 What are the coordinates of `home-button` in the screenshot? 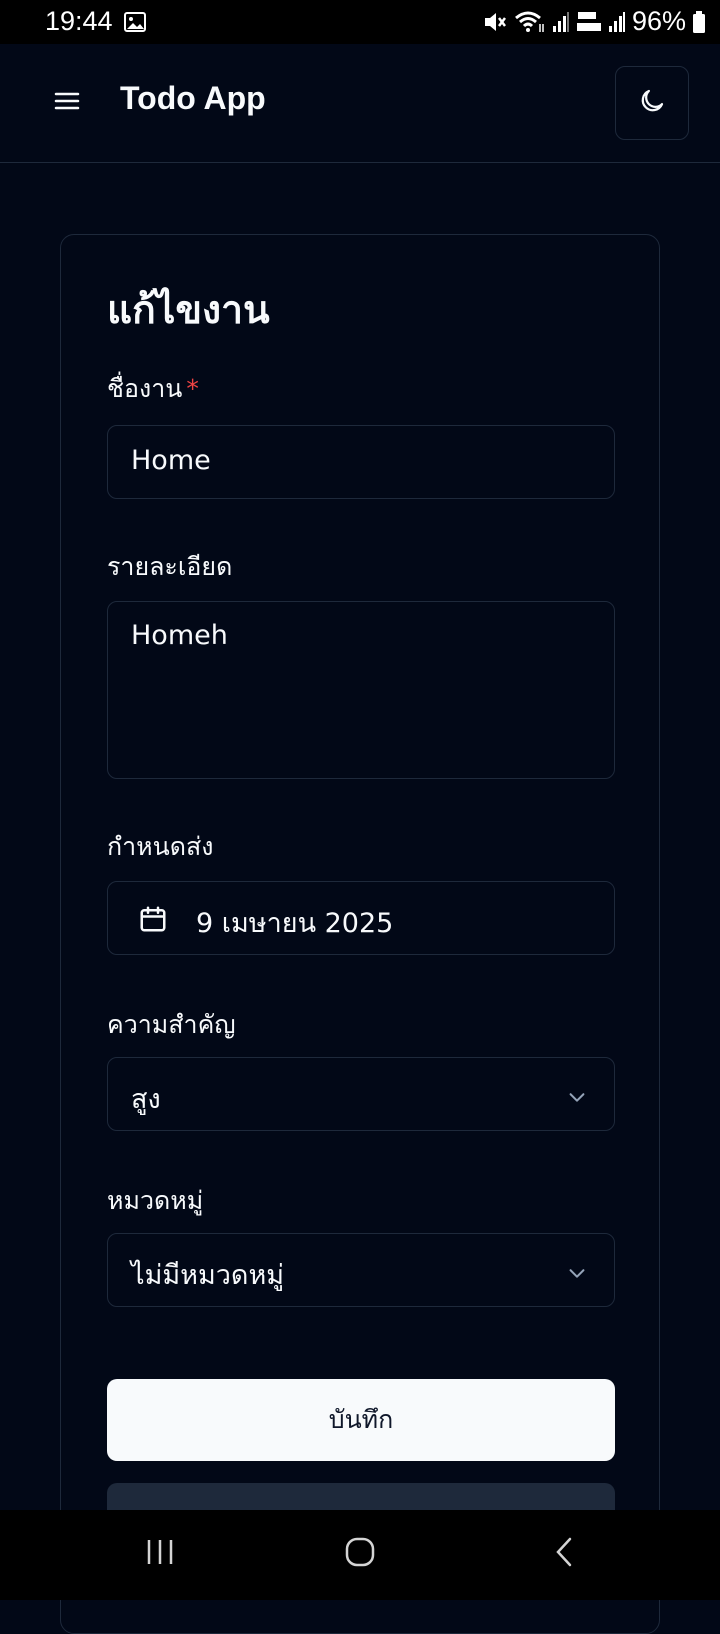 It's located at (360, 1554).